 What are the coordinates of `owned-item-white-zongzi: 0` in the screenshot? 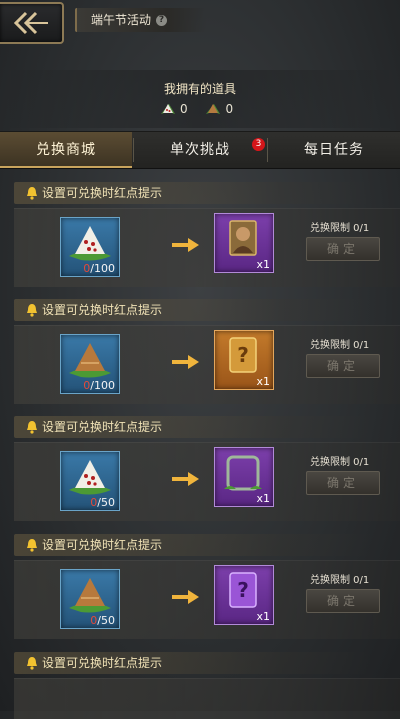 It's located at (174, 108).